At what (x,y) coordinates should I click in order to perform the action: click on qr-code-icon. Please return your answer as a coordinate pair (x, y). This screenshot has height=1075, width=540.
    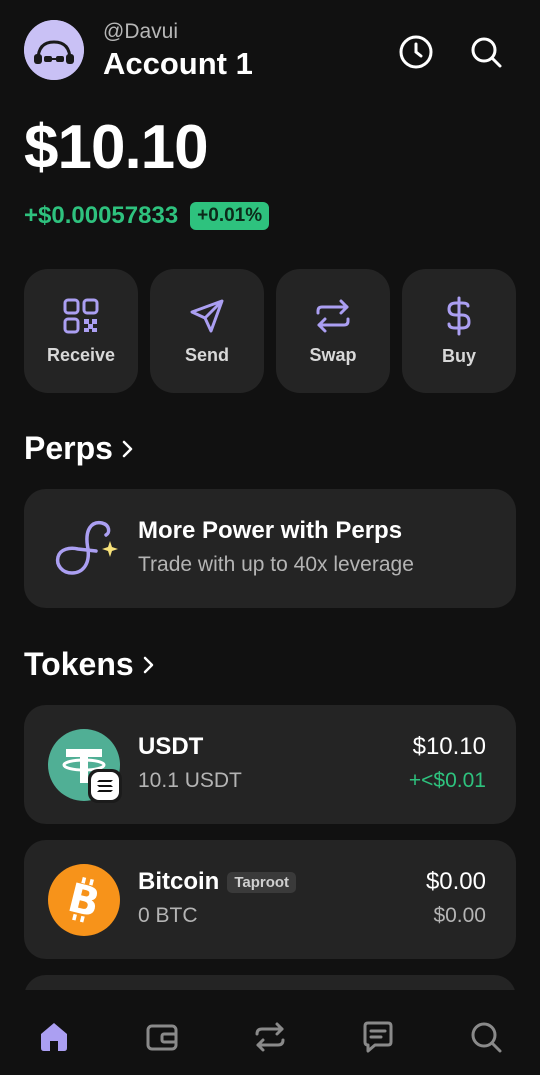
    Looking at the image, I should click on (81, 315).